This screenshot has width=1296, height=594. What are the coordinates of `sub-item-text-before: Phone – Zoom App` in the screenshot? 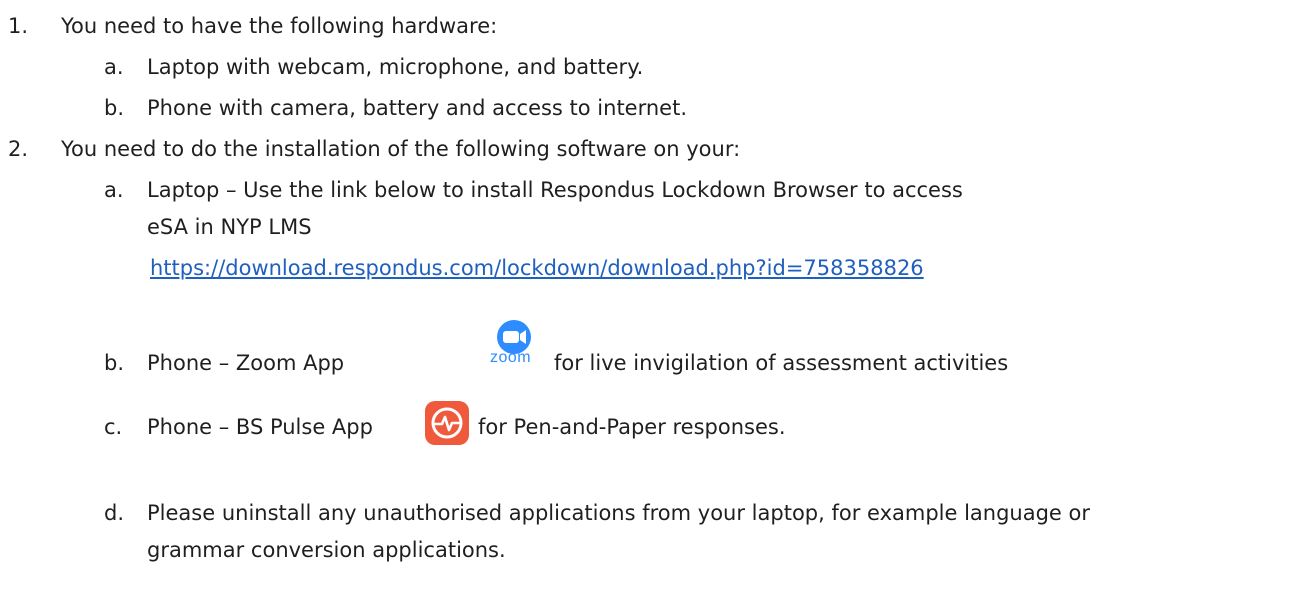 It's located at (246, 363).